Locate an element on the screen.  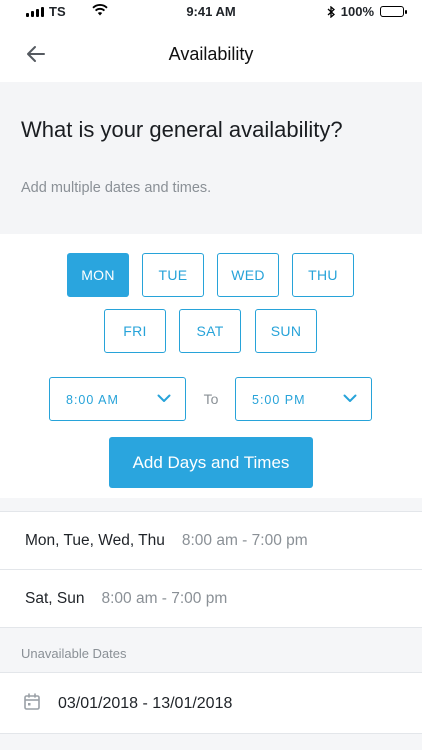
subheading: Add multiple dates and times. is located at coordinates (116, 188).